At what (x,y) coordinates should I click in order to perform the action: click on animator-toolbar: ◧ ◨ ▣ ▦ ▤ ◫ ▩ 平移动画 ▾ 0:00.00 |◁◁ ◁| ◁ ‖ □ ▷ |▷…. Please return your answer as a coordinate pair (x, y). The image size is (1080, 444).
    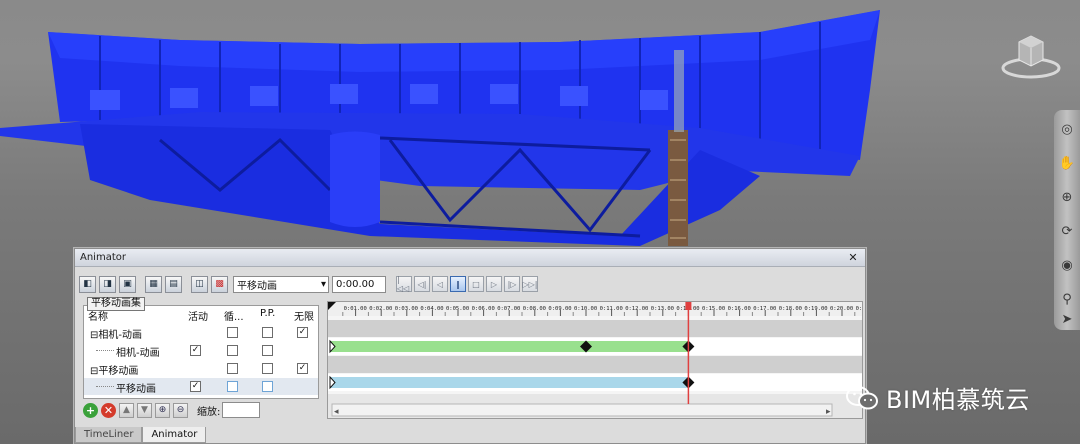
    Looking at the image, I should click on (308, 284).